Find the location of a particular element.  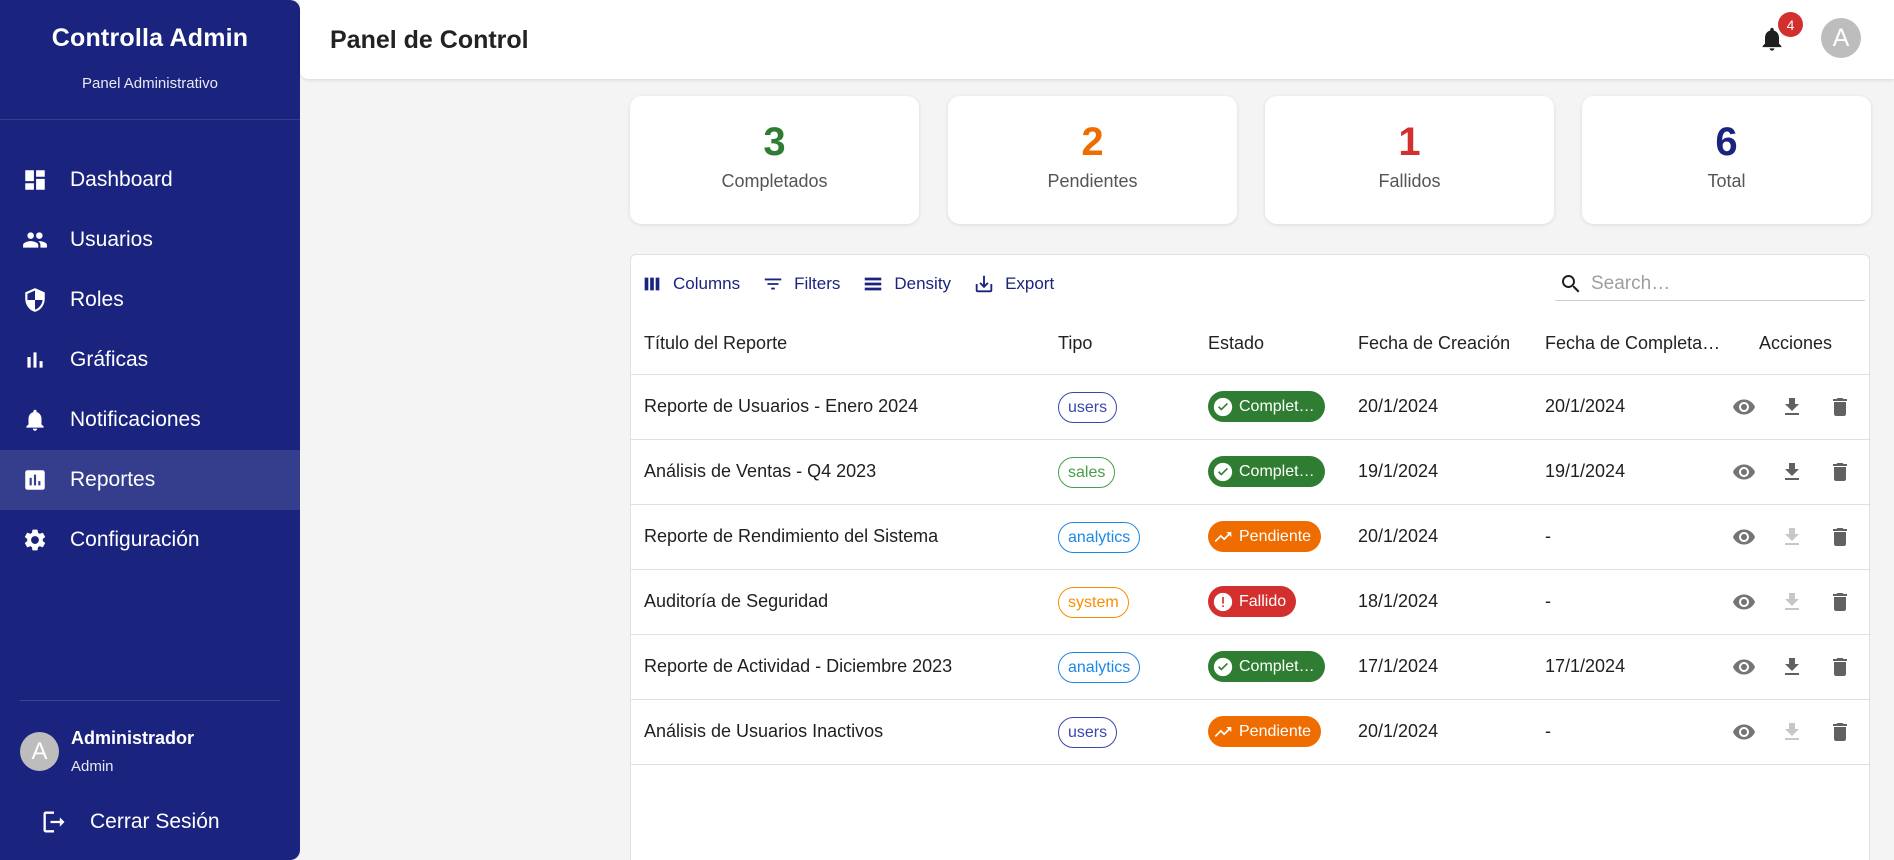

type-chip-label: analytics is located at coordinates (1099, 667).